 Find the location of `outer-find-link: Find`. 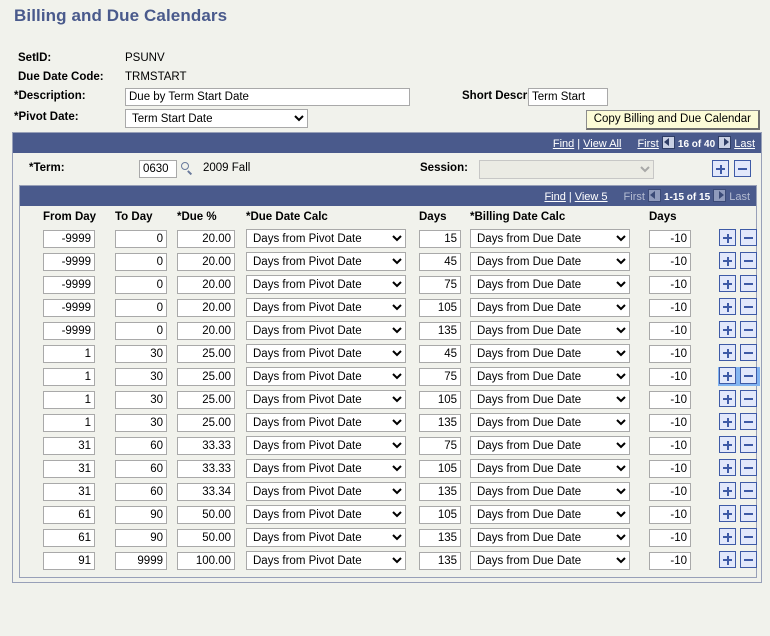

outer-find-link: Find is located at coordinates (563, 144).